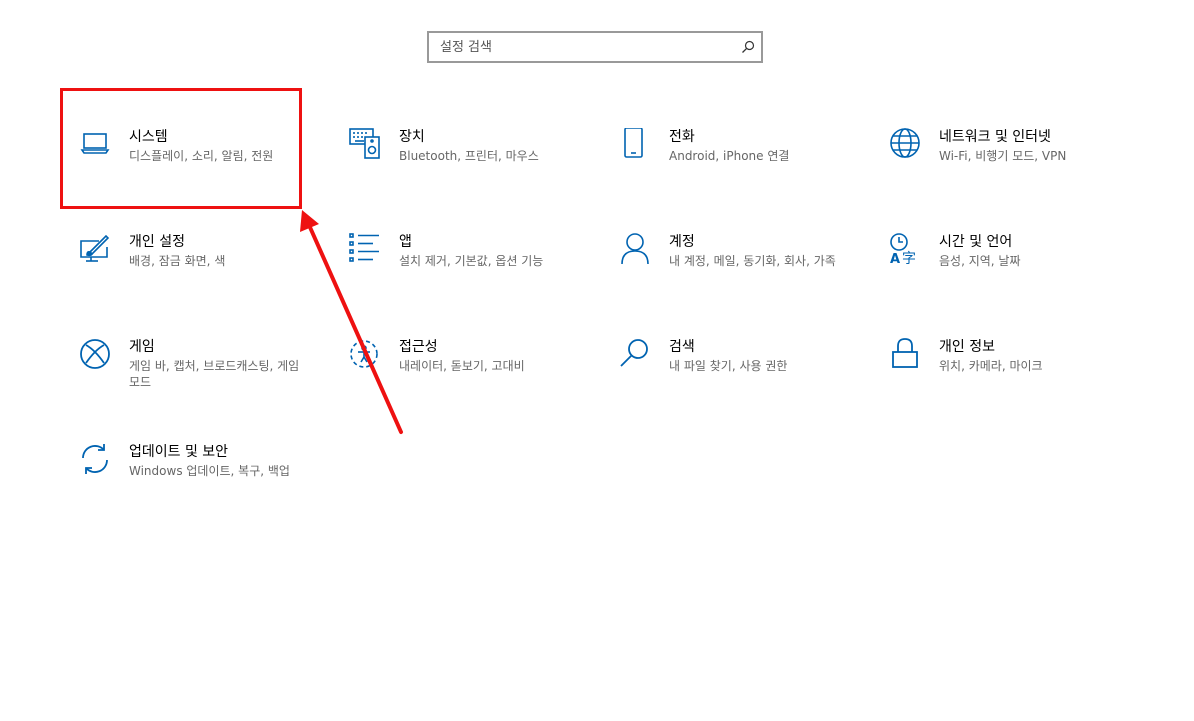 This screenshot has width=1194, height=721. Describe the element at coordinates (729, 156) in the screenshot. I see `tile-description: Android, iPhone 연결` at that location.